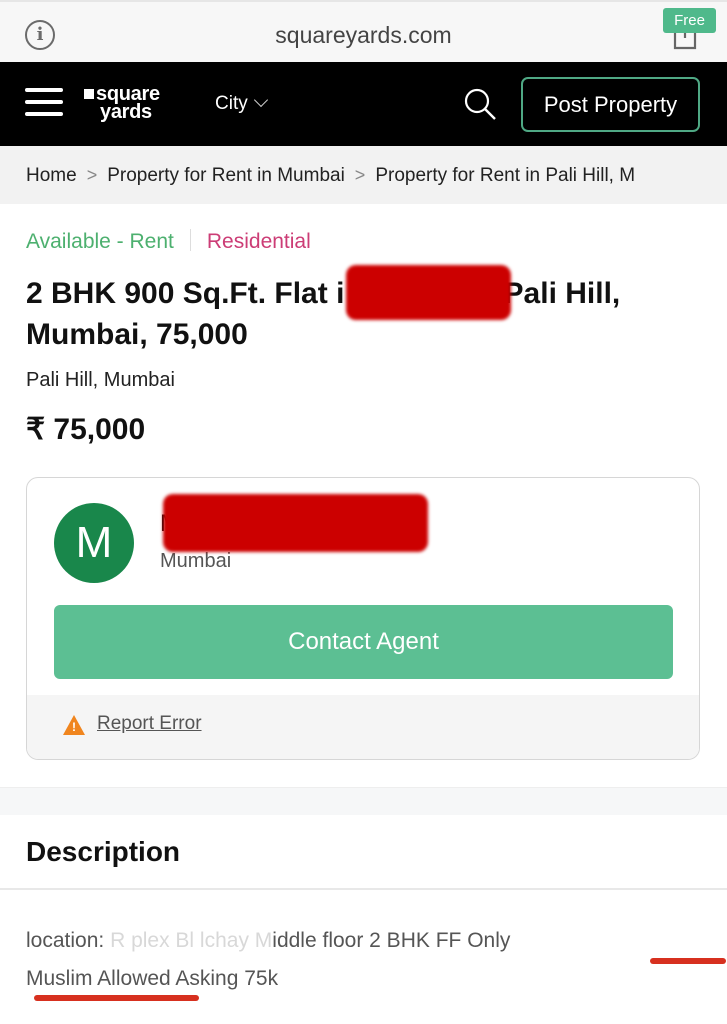 This screenshot has width=727, height=1024. Describe the element at coordinates (51, 175) in the screenshot. I see `breadcrumb-home: Home` at that location.